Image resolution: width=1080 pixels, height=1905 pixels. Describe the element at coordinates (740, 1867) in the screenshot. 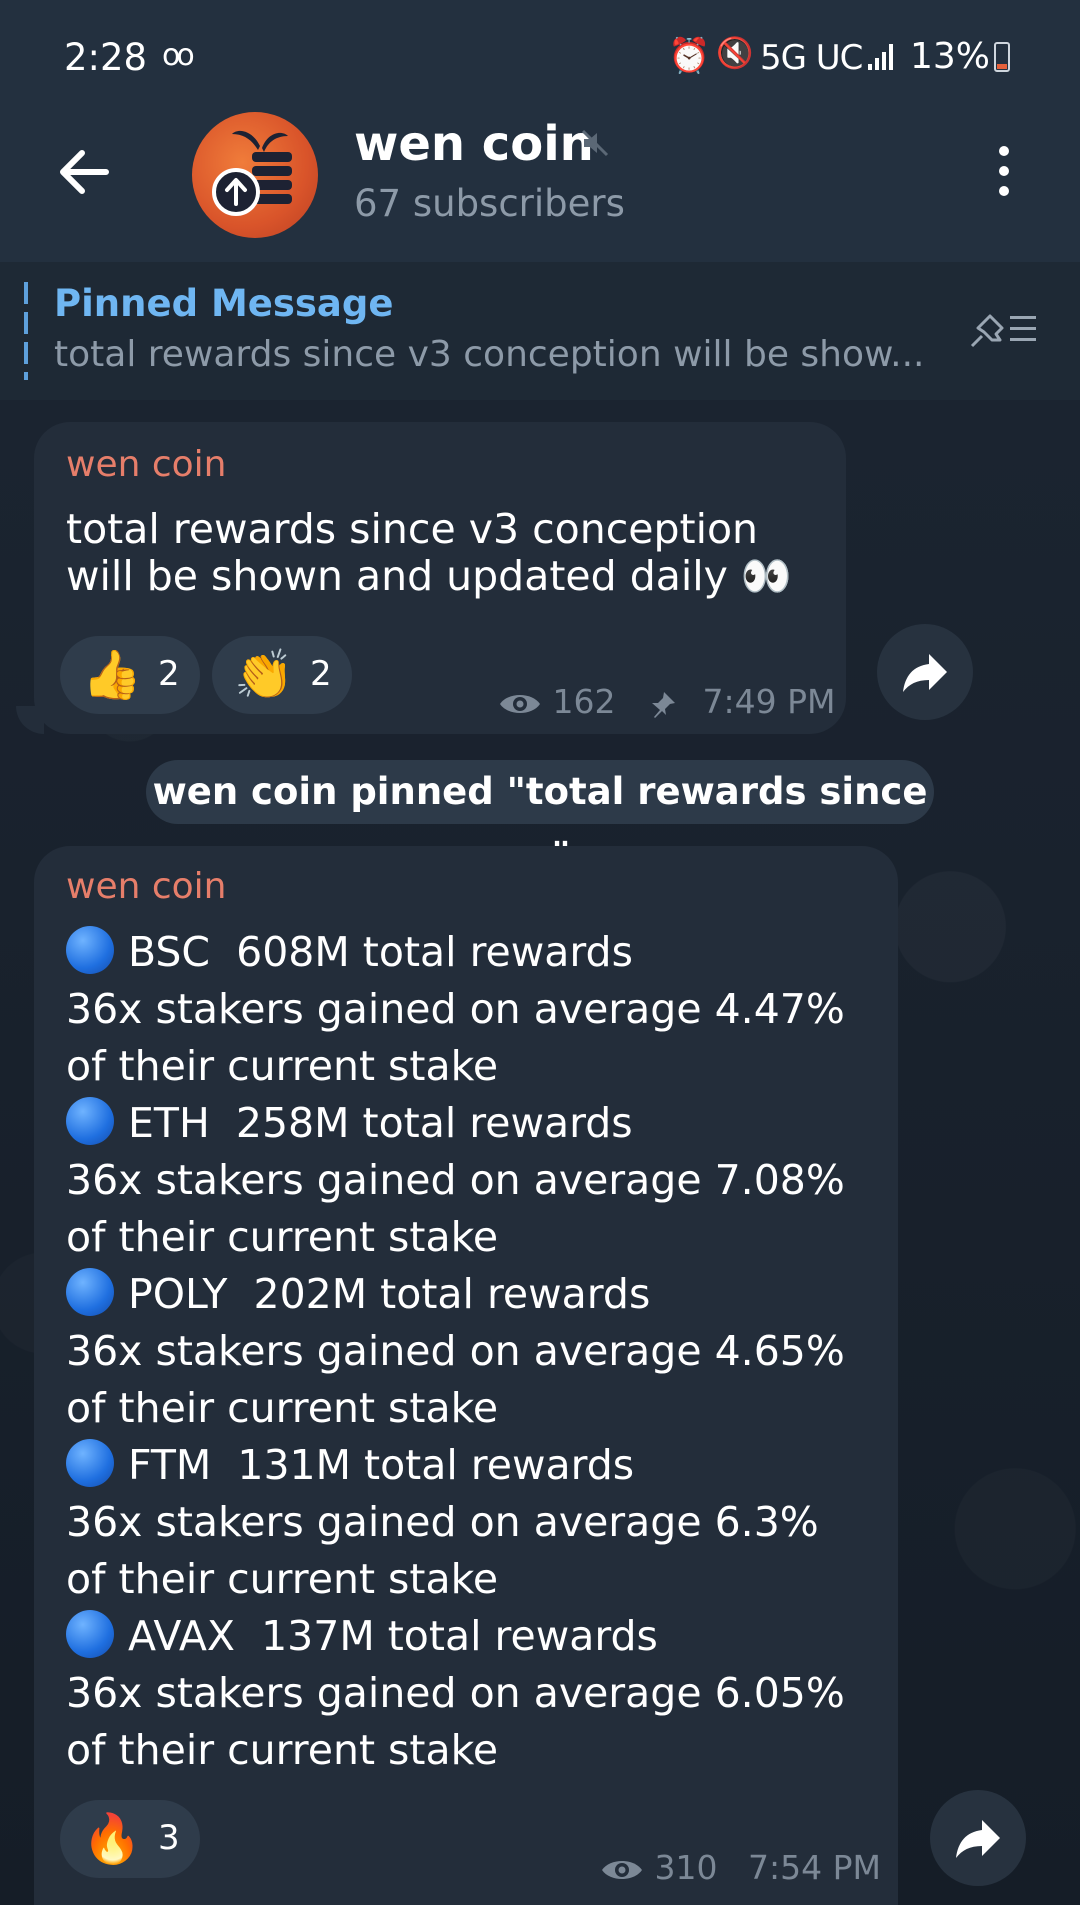

I see `message-meta: 310 7:54 PM` at that location.